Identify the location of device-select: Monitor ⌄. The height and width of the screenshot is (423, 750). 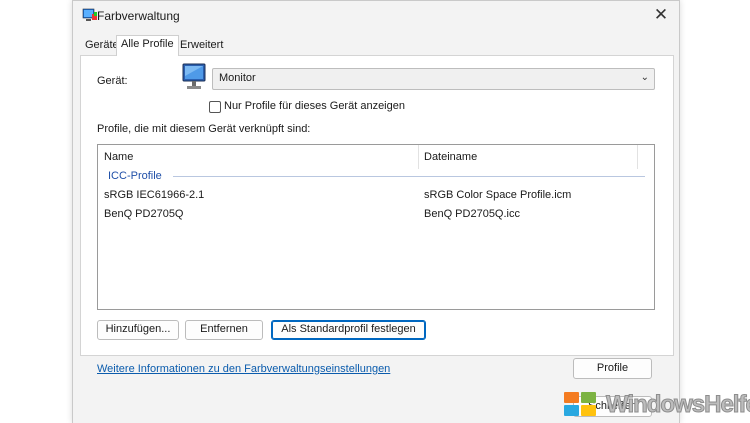
(433, 79).